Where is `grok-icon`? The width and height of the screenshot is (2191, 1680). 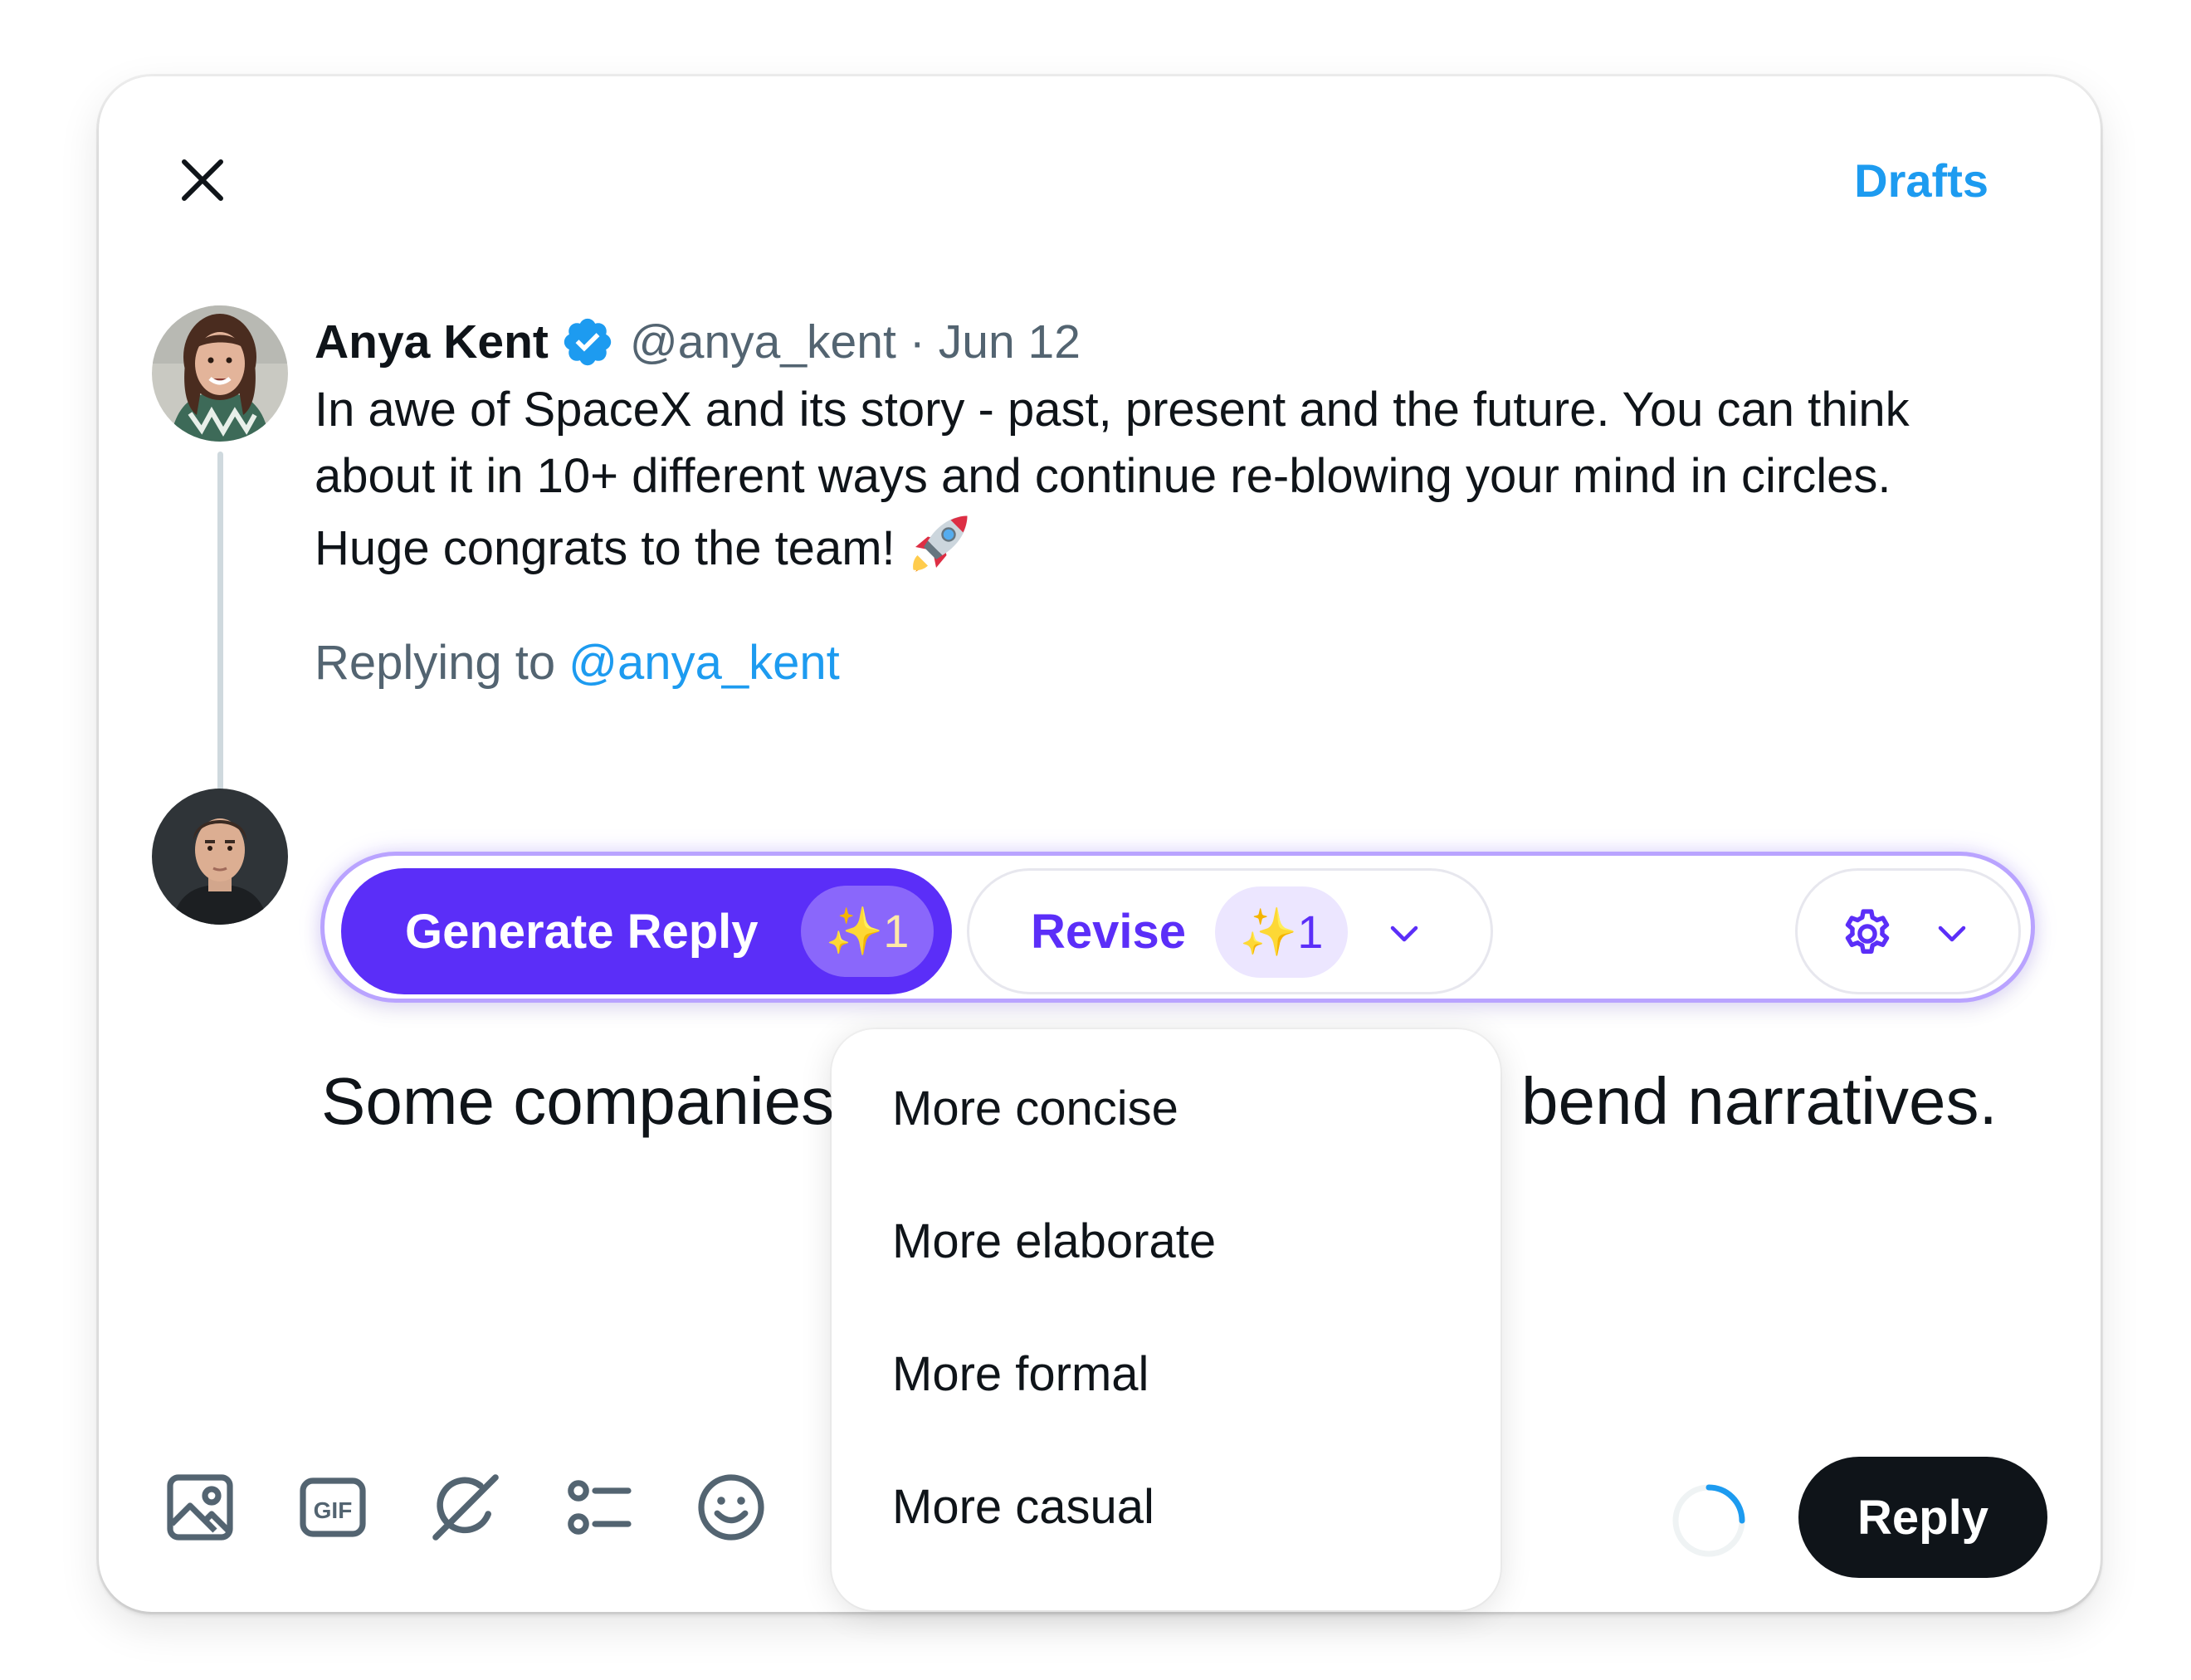 grok-icon is located at coordinates (466, 1507).